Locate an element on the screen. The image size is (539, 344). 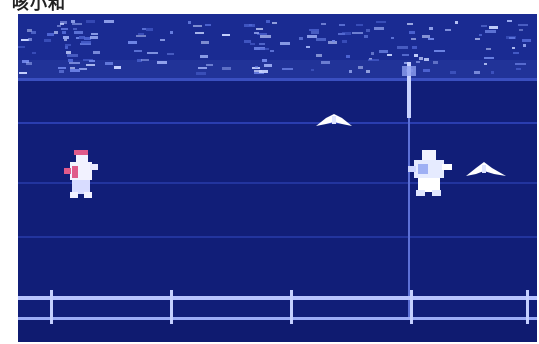
right-player-shade is located at coordinates (423, 169).